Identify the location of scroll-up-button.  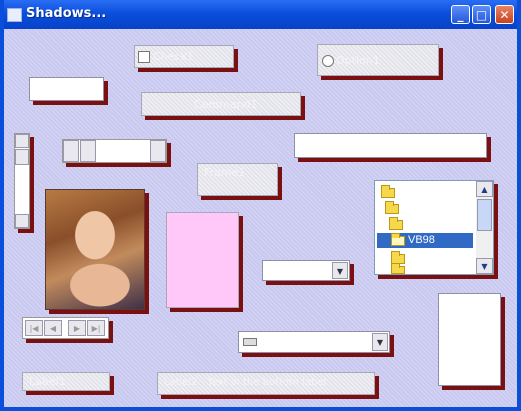
(22, 141).